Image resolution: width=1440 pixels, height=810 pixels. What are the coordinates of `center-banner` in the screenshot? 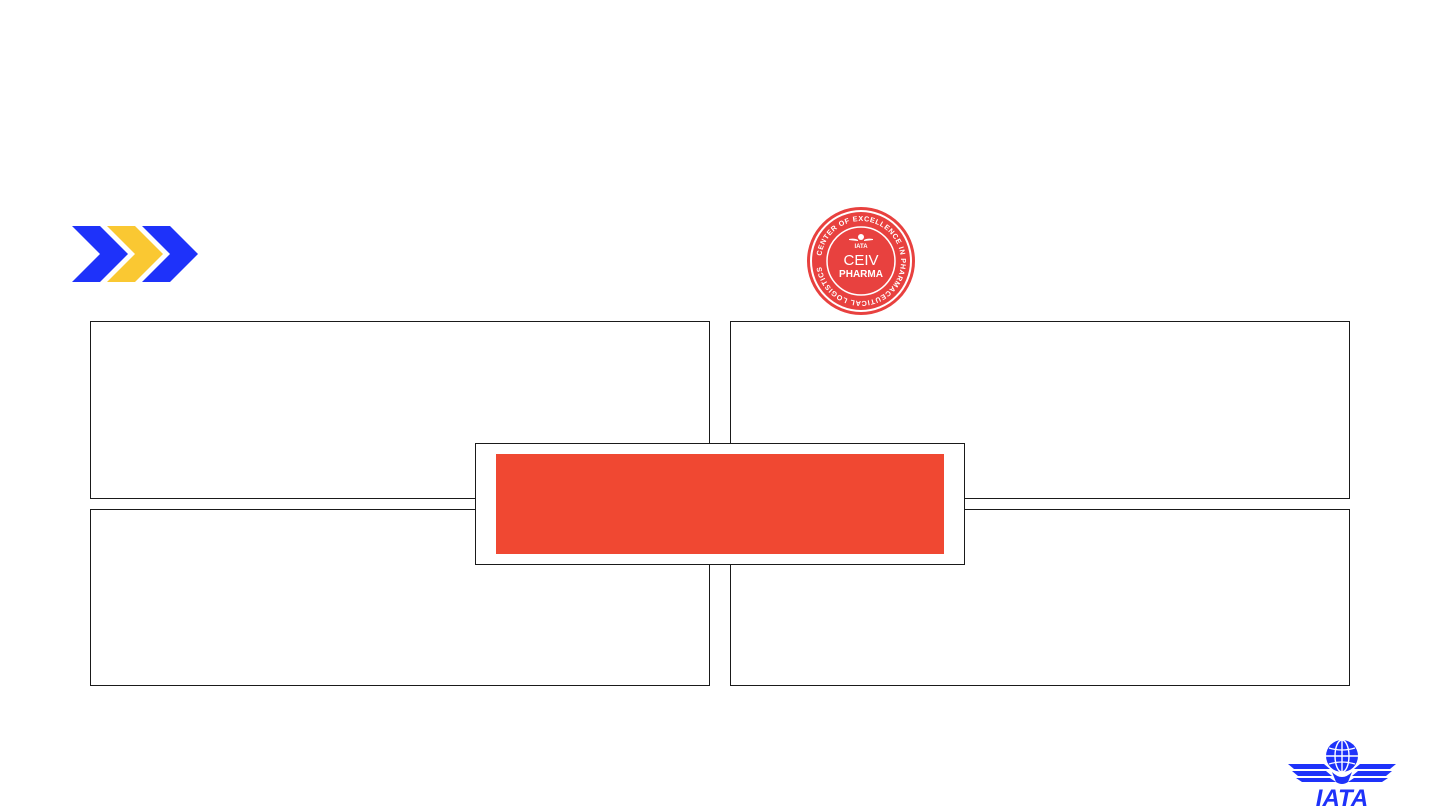 It's located at (720, 504).